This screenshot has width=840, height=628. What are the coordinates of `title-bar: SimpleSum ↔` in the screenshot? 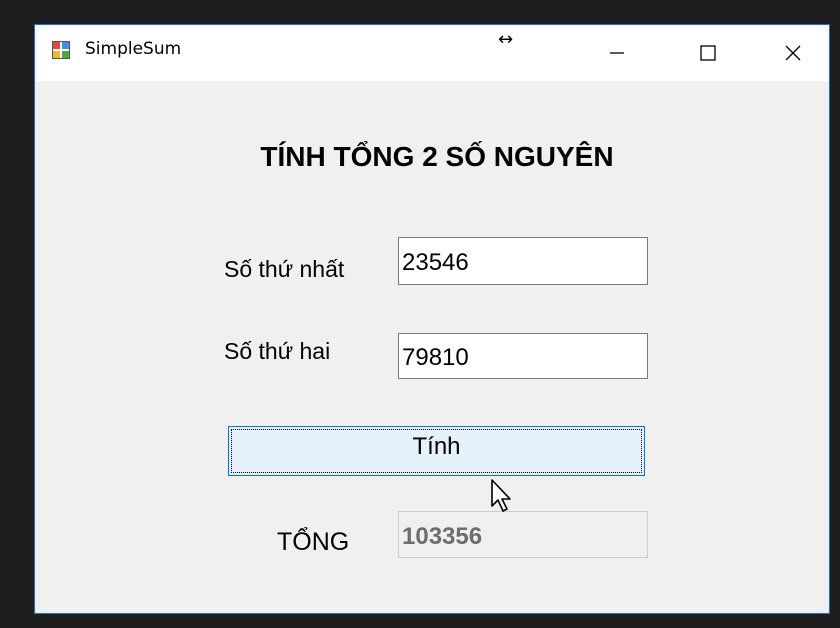 It's located at (432, 53).